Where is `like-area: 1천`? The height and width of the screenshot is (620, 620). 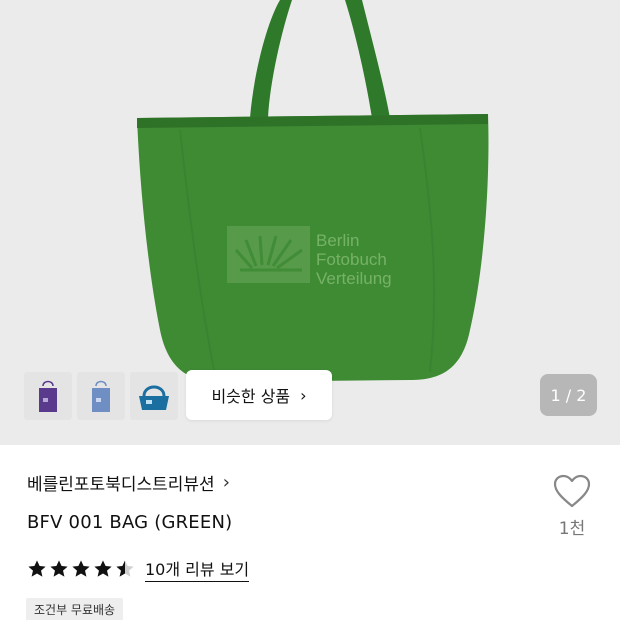 like-area: 1천 is located at coordinates (572, 506).